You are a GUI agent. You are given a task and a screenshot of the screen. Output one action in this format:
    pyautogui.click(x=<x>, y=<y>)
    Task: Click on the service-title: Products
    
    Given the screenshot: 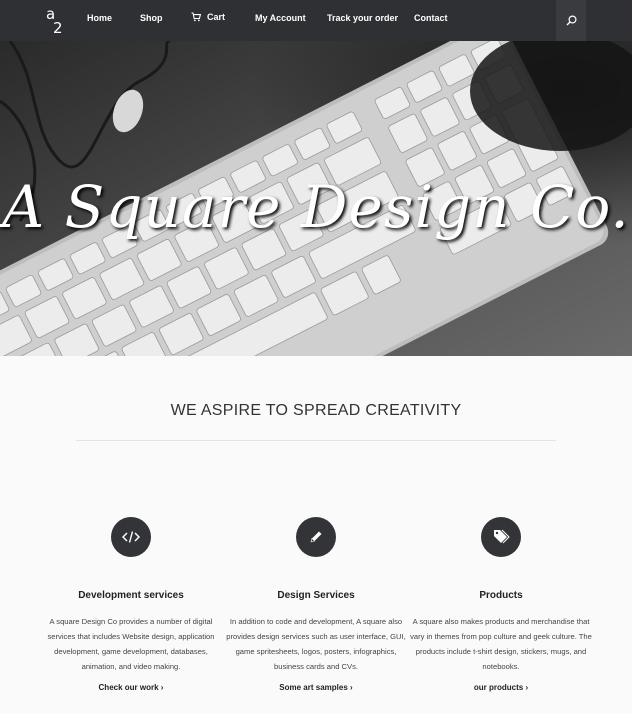 What is the action you would take?
    pyautogui.click(x=501, y=595)
    